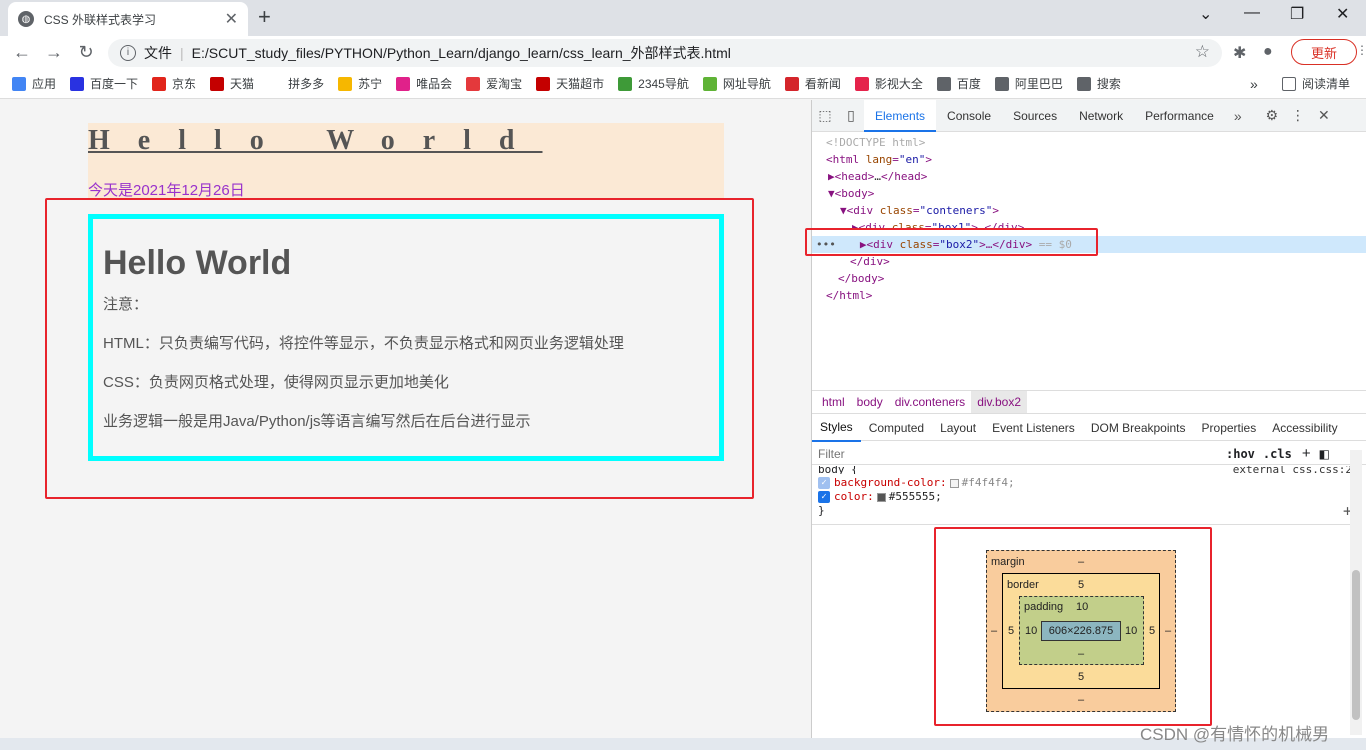 Image resolution: width=1366 pixels, height=750 pixels. I want to click on subtab-styles: Styles, so click(836, 428).